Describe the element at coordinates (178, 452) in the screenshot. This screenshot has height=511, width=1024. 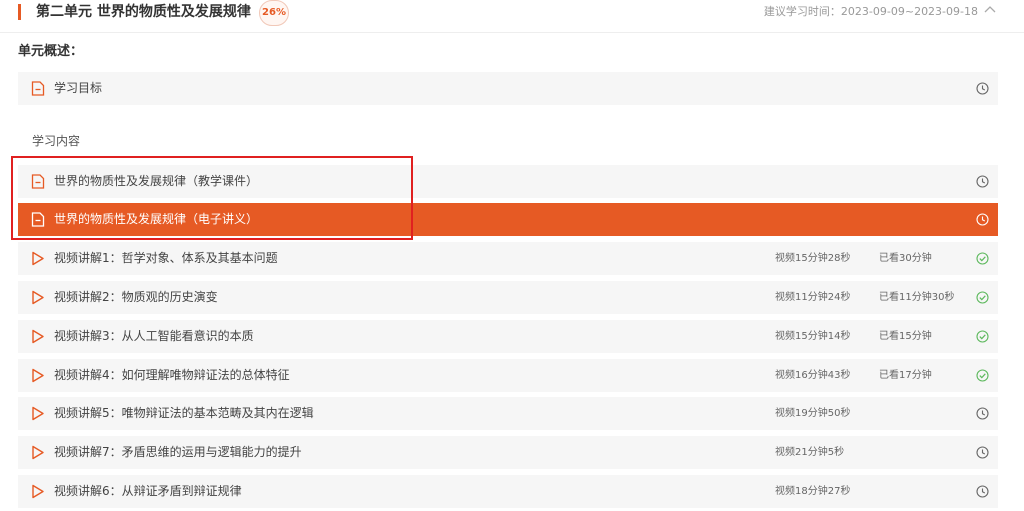
I see `row-label: 视频讲解7：矛盾思维的运用与逻辑能力的提升` at that location.